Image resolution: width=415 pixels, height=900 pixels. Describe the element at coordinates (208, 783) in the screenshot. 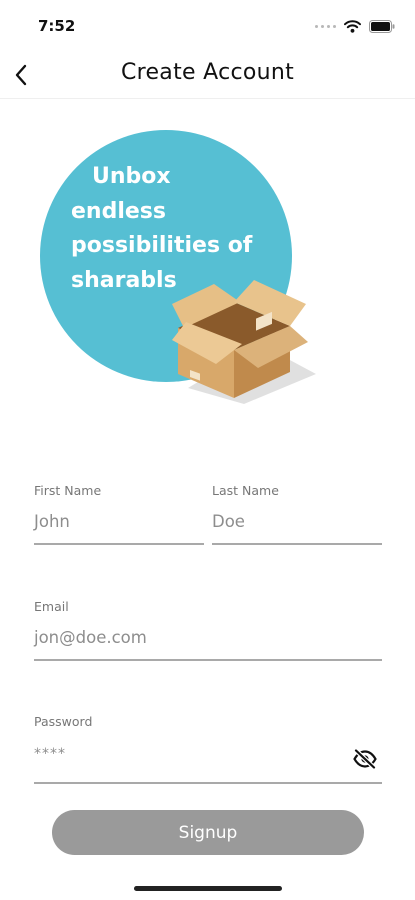

I see `password-underline` at that location.